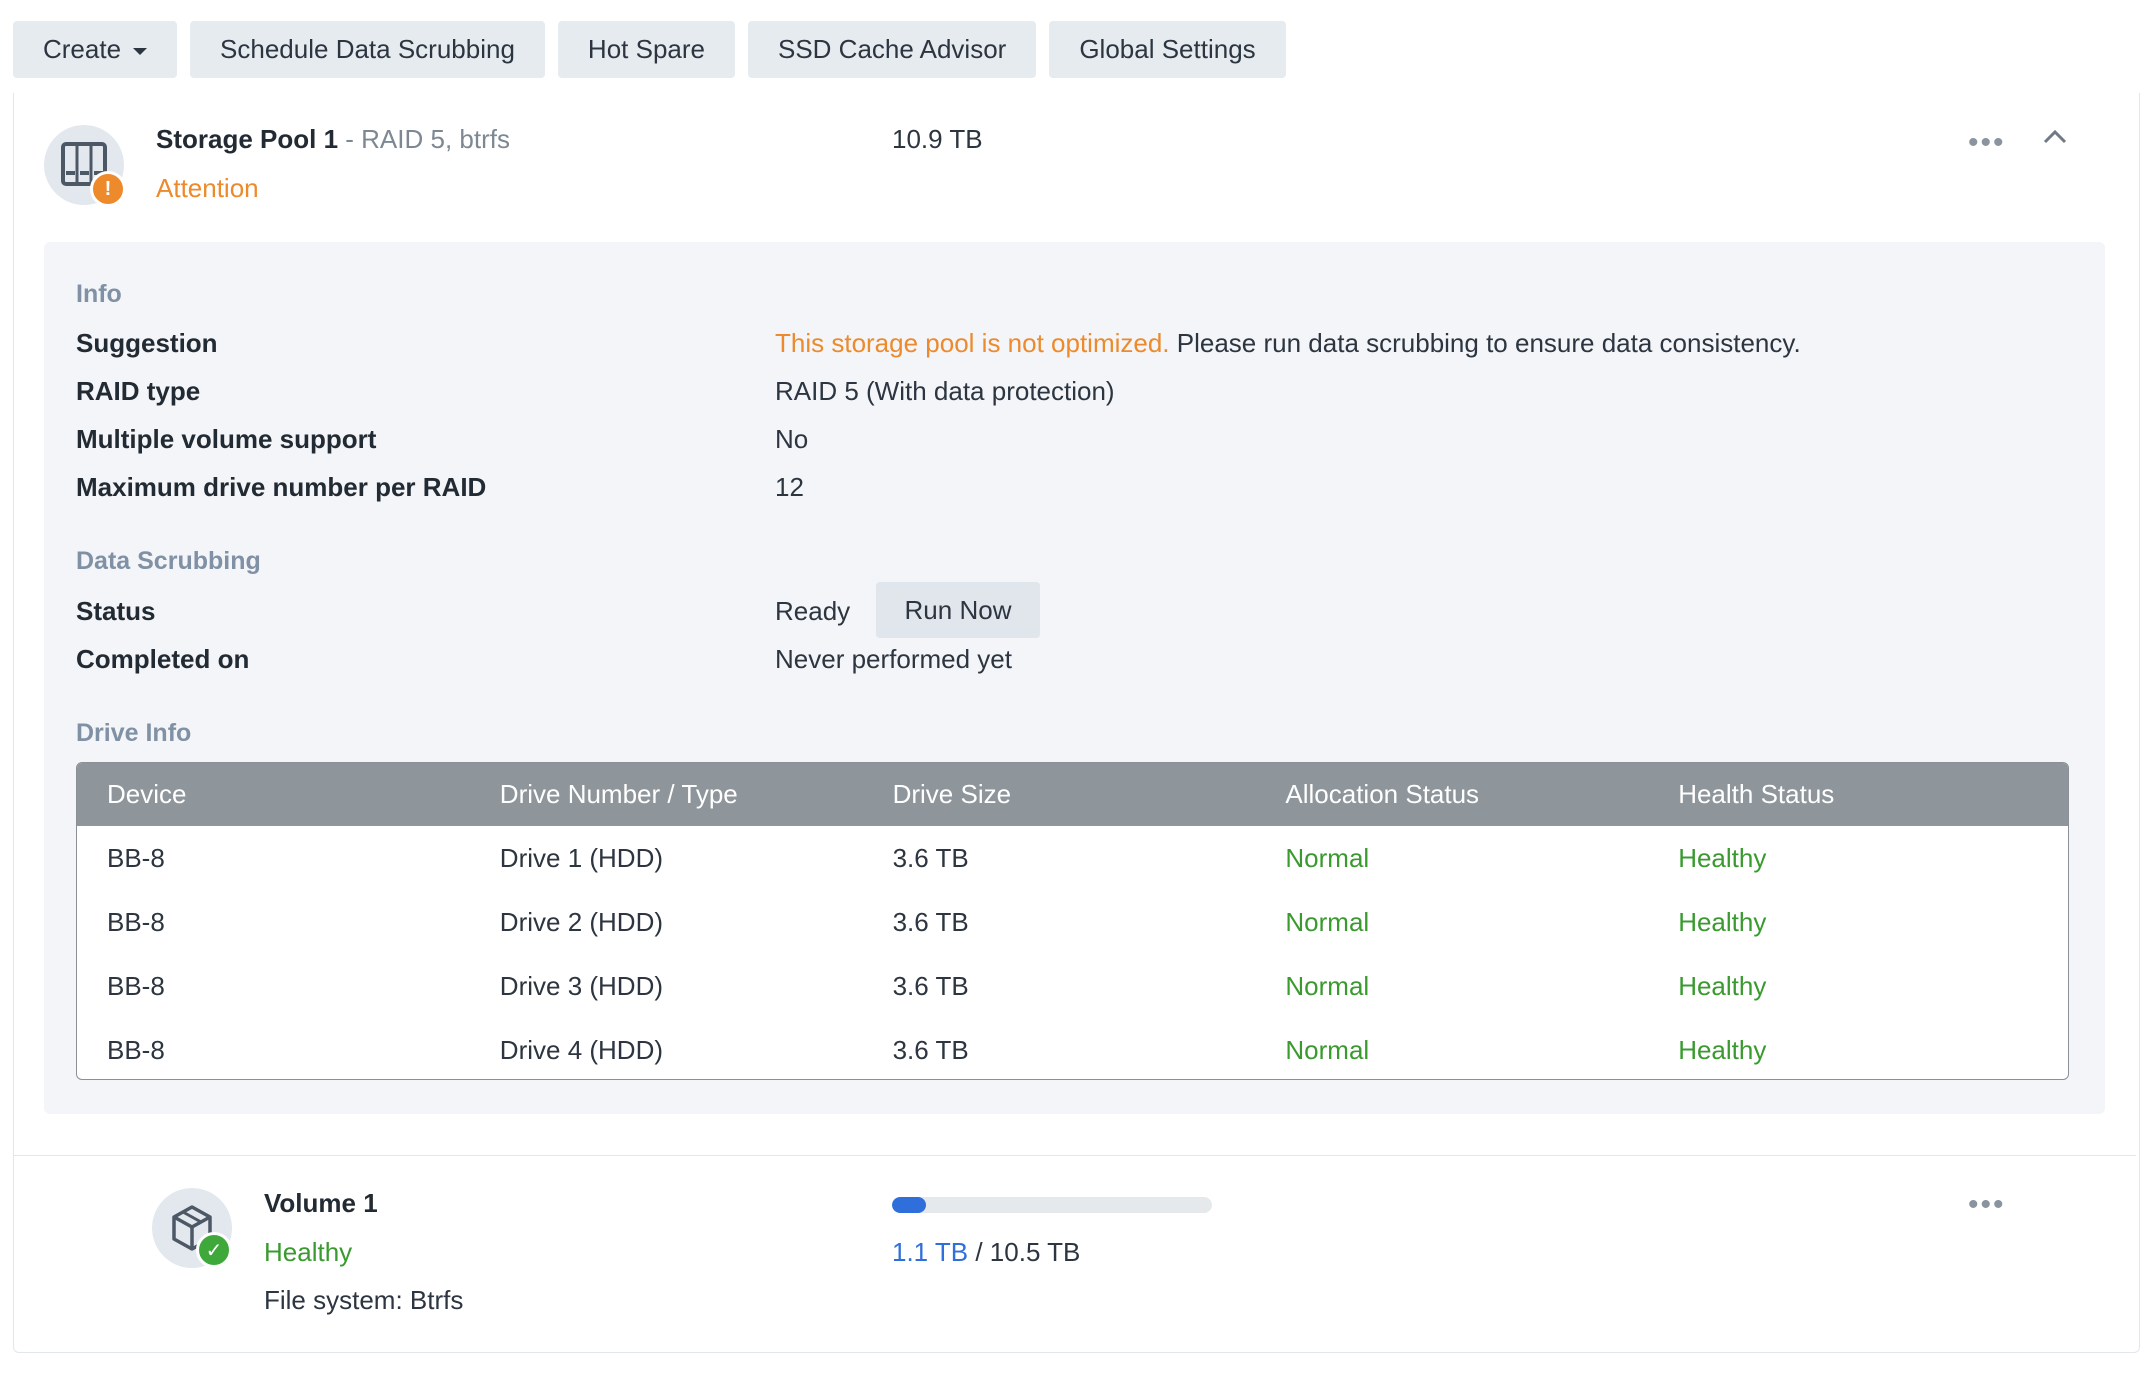  Describe the element at coordinates (792, 439) in the screenshot. I see `multiple-volume-value: No` at that location.